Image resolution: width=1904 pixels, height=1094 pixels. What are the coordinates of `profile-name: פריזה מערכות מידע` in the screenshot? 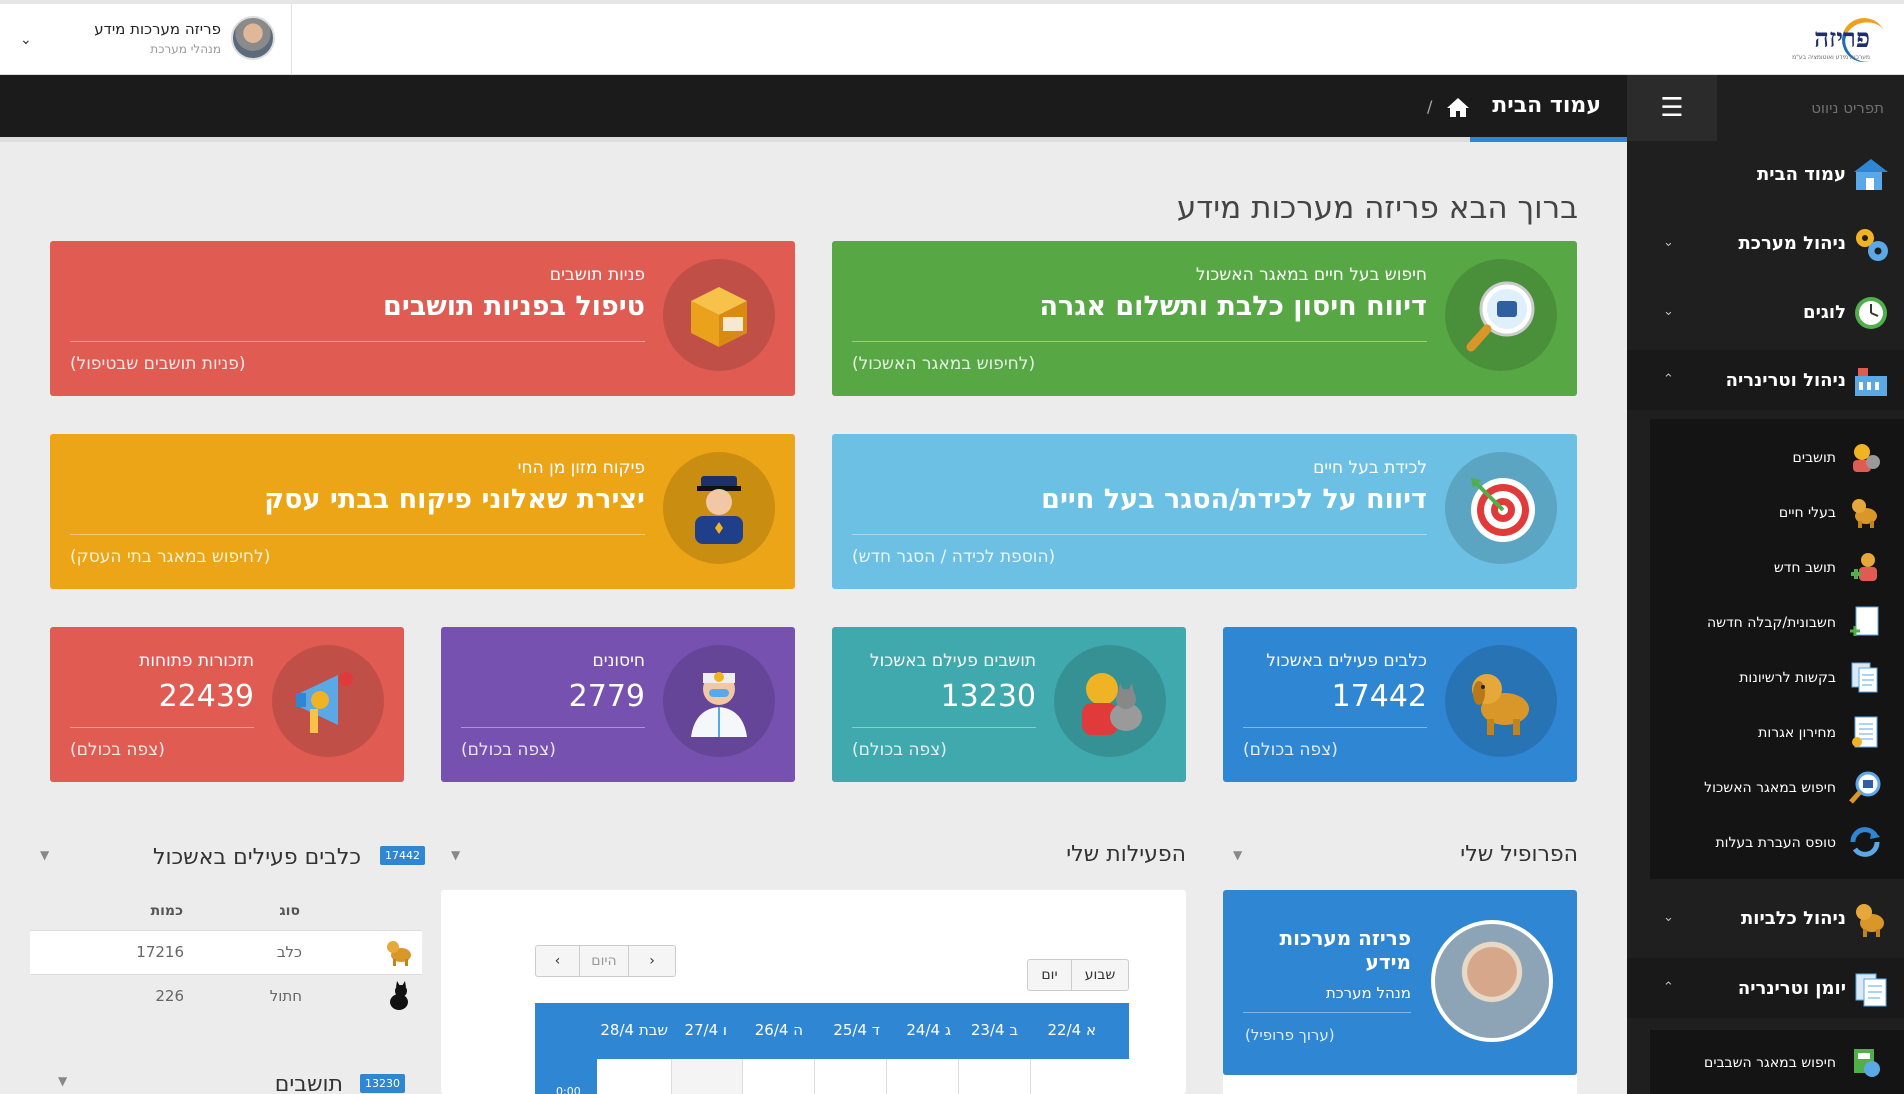 It's located at (1345, 950).